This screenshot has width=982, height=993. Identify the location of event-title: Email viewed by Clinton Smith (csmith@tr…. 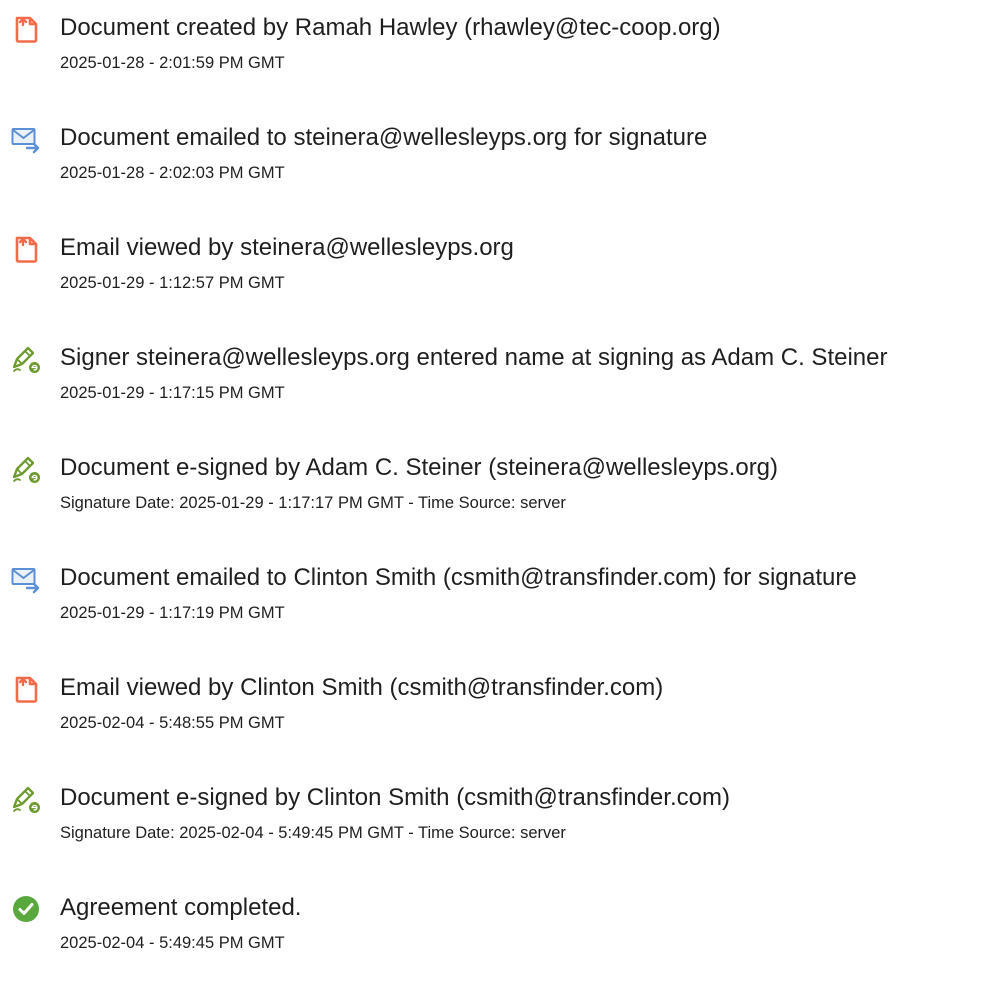
(362, 687).